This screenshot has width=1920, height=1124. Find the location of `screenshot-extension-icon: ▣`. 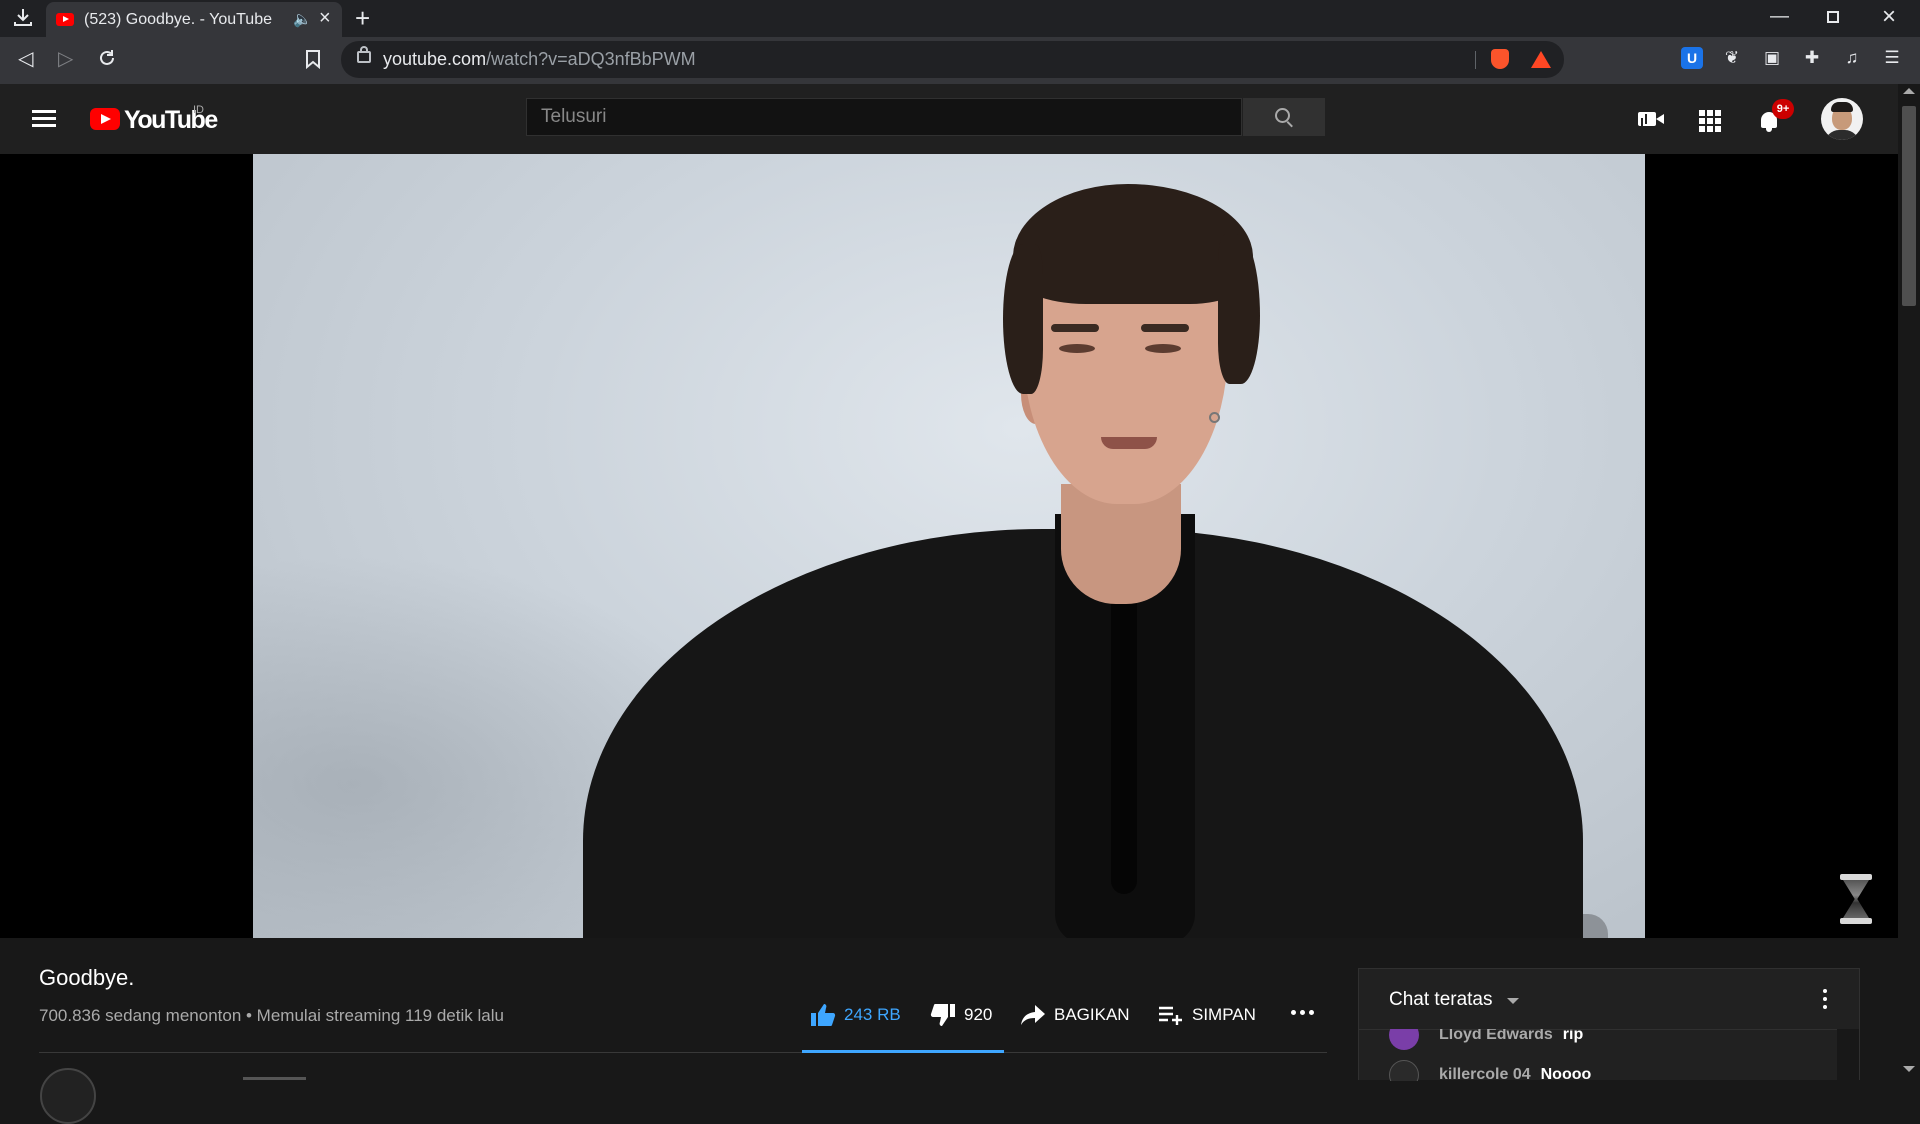

screenshot-extension-icon: ▣ is located at coordinates (1772, 58).